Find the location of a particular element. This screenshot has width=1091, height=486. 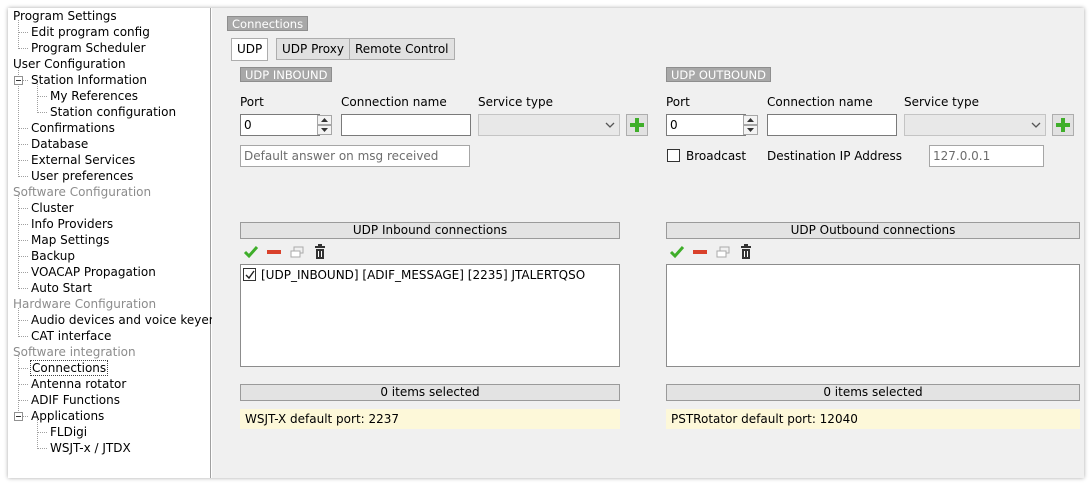

outbound-add-button is located at coordinates (1063, 125).